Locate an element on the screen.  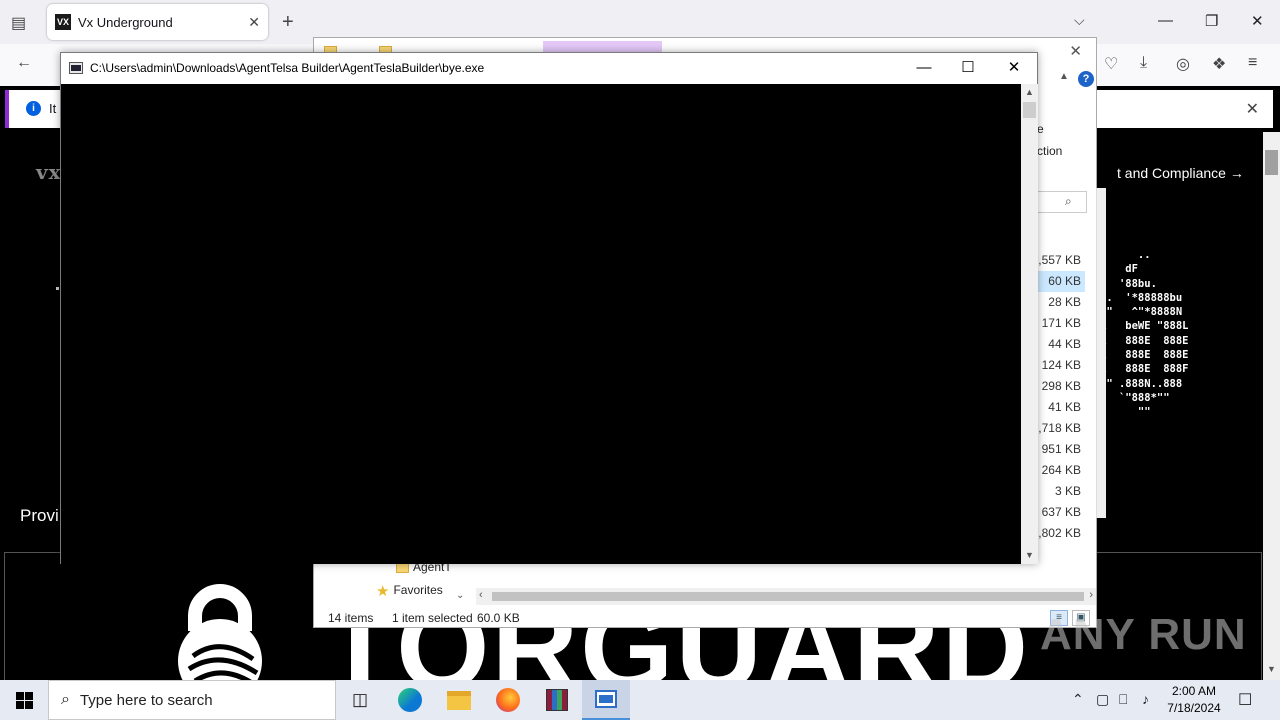
task-view-button: ◫ is located at coordinates (360, 700).